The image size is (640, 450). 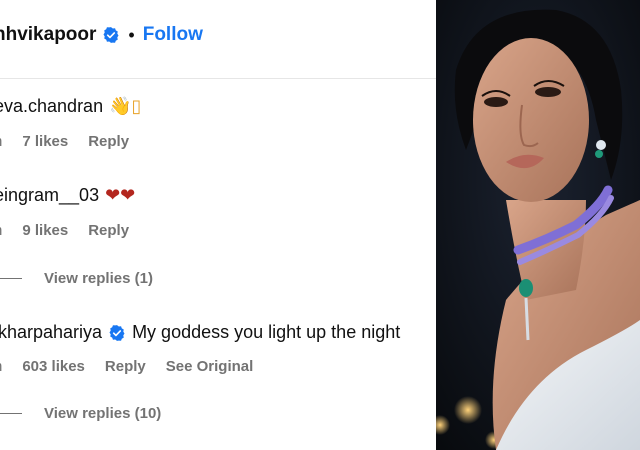 I want to click on comment-body: eva.chandran 👋▯, so click(x=70, y=106).